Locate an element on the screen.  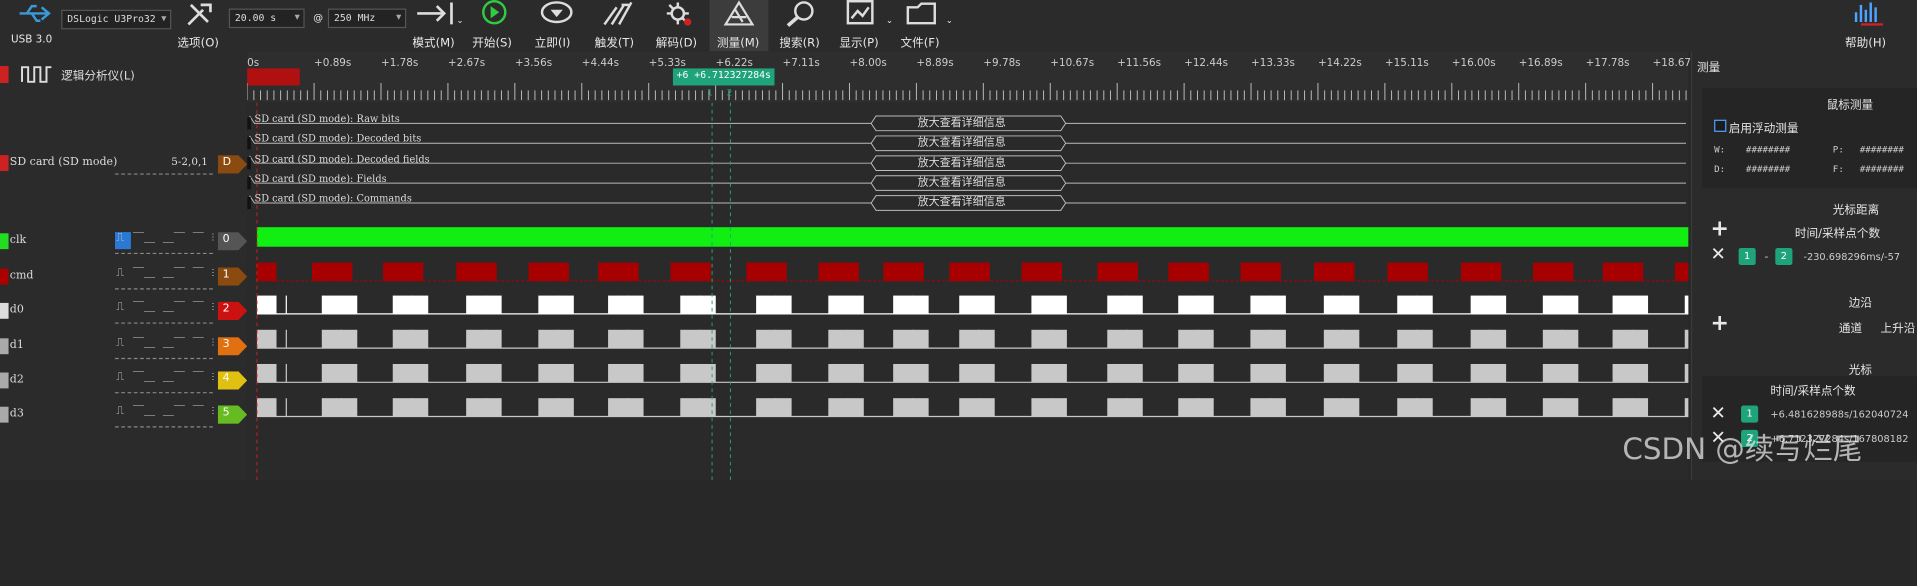
cursor-badge-1: 1 is located at coordinates (709, 93).